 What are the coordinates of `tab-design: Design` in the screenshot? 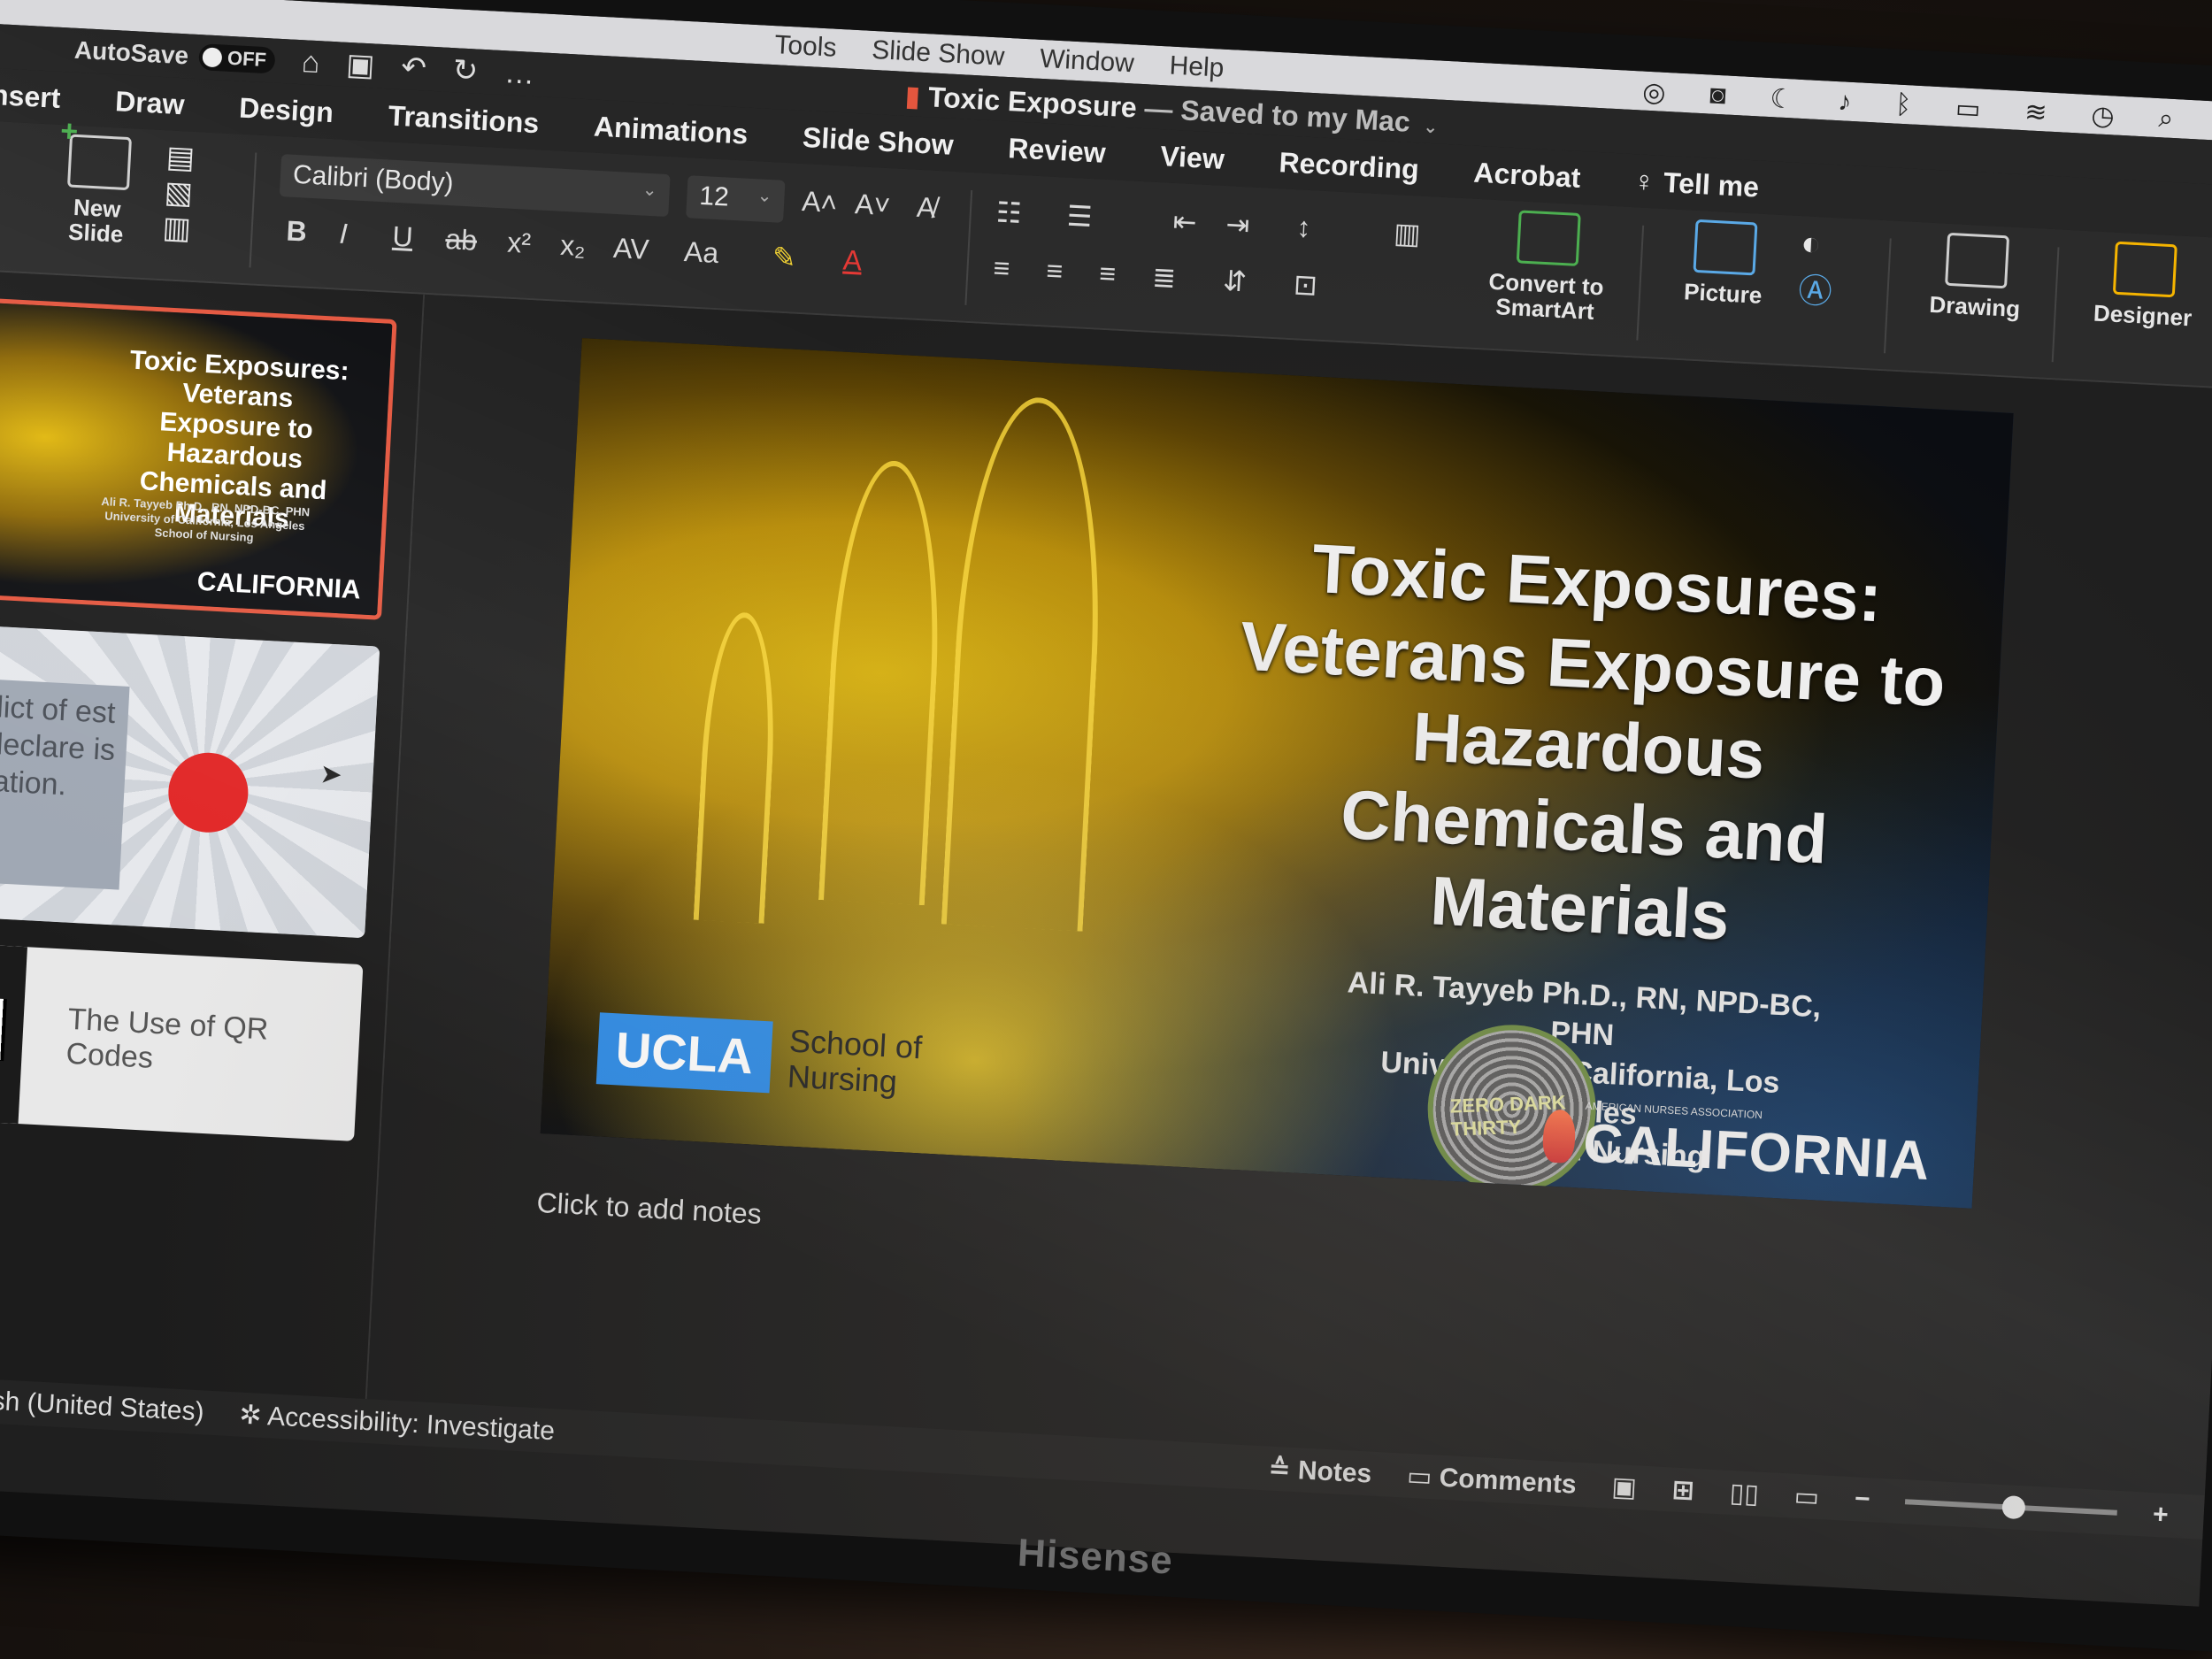 It's located at (286, 110).